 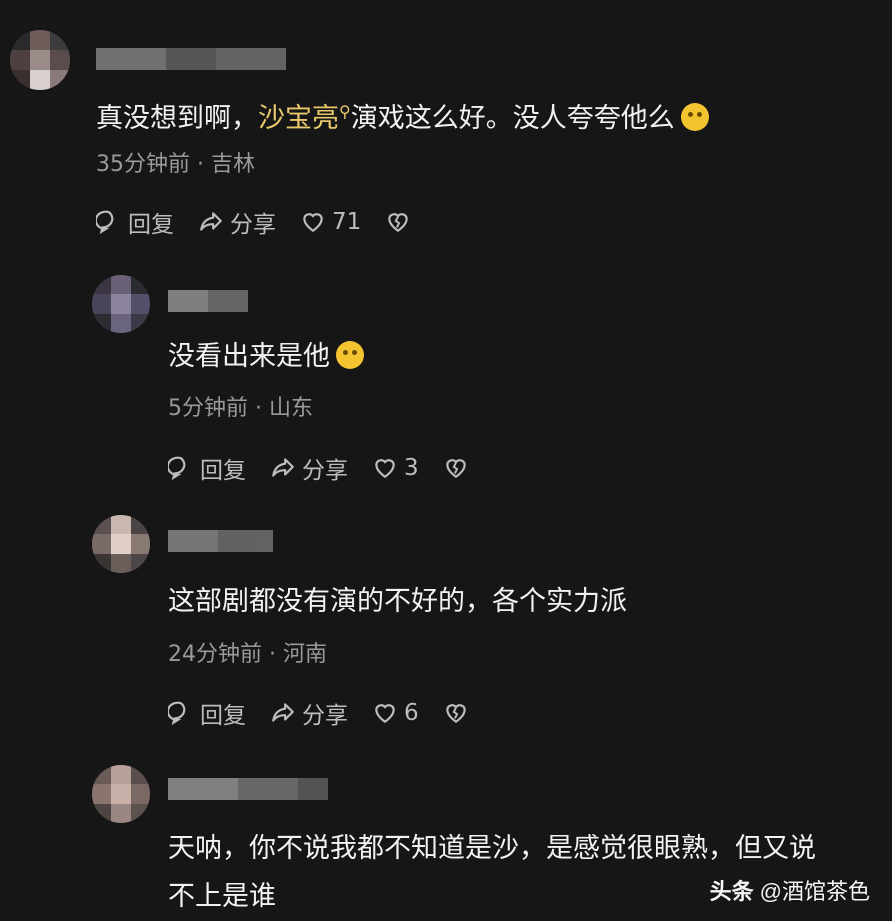 What do you see at coordinates (512, 118) in the screenshot?
I see `comment-text-after: 演戏这么好。没人夸夸他么` at bounding box center [512, 118].